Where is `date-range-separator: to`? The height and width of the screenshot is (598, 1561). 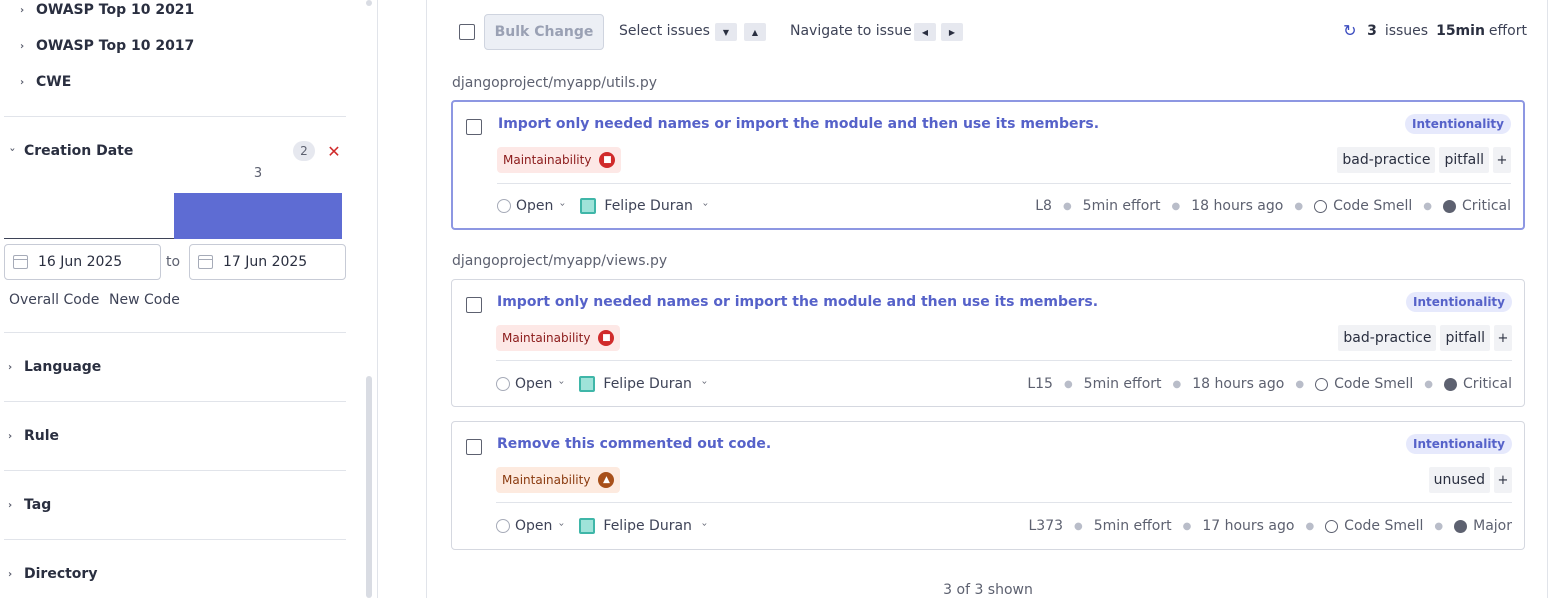
date-range-separator: to is located at coordinates (173, 262).